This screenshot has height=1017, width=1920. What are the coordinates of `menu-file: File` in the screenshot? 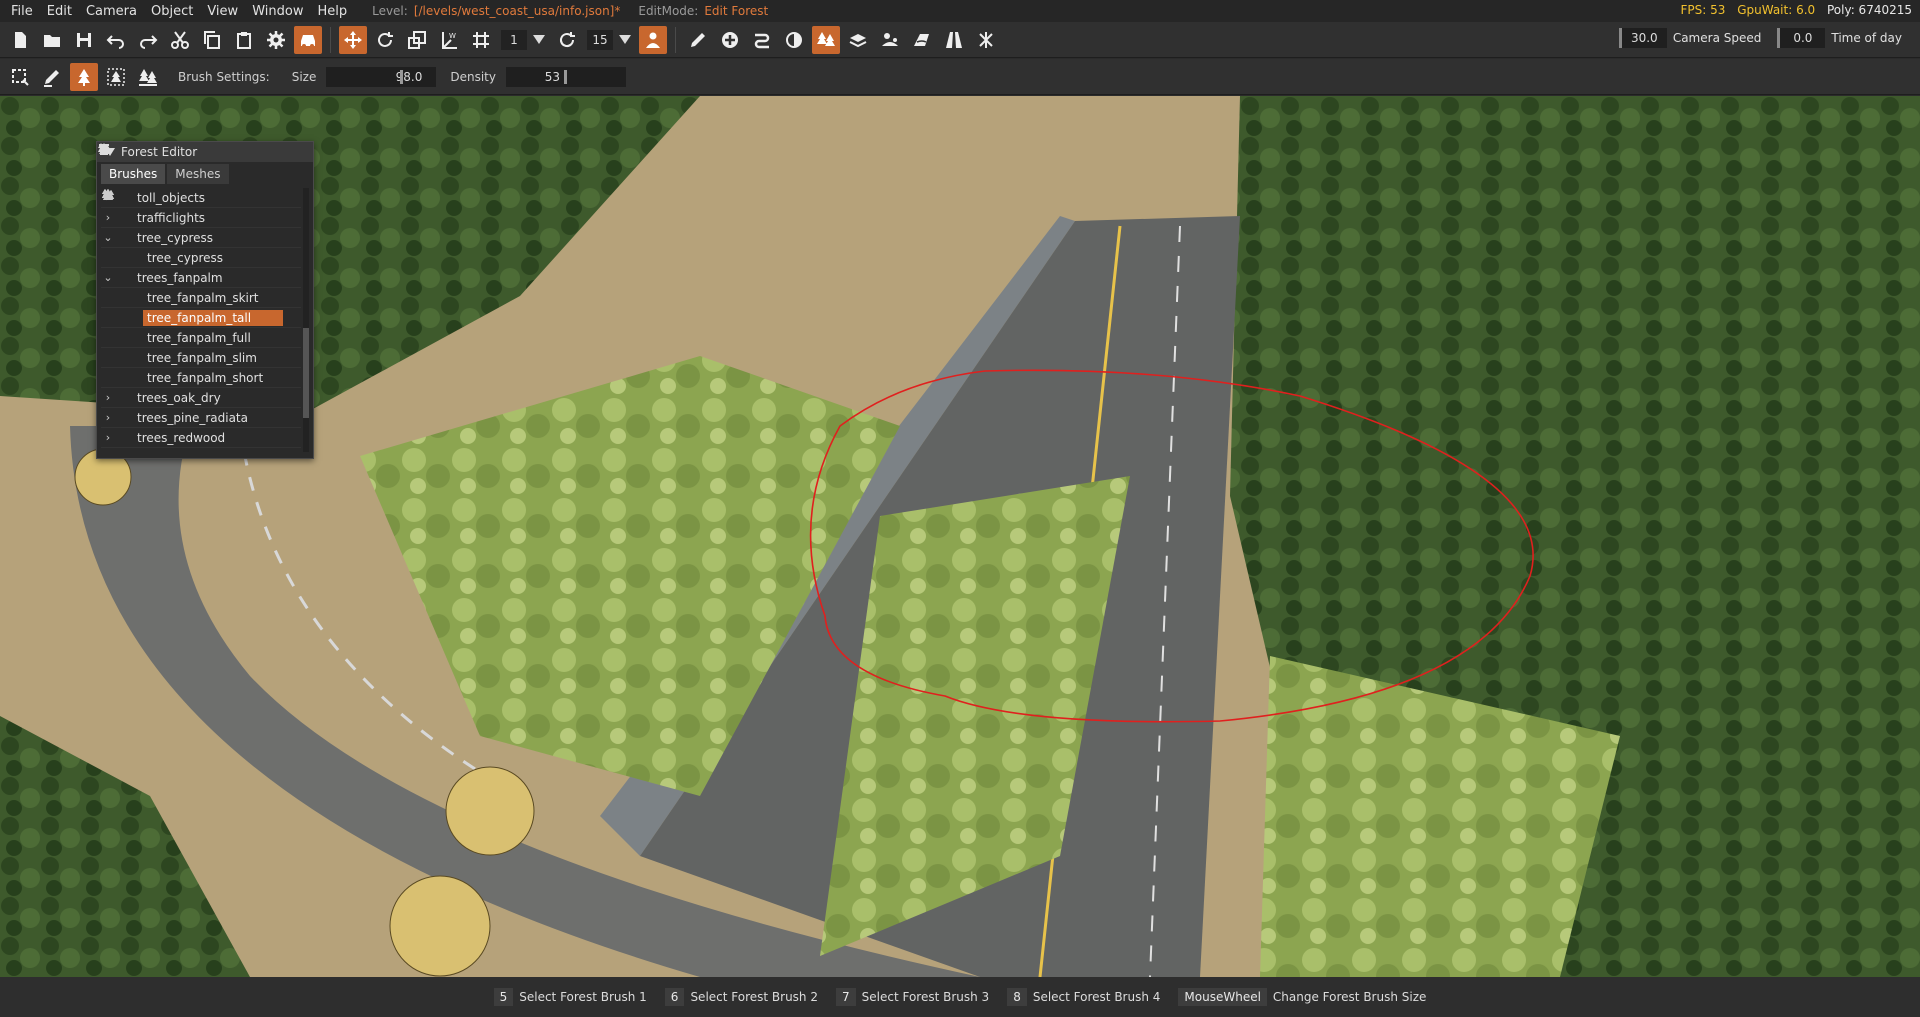 It's located at (22, 11).